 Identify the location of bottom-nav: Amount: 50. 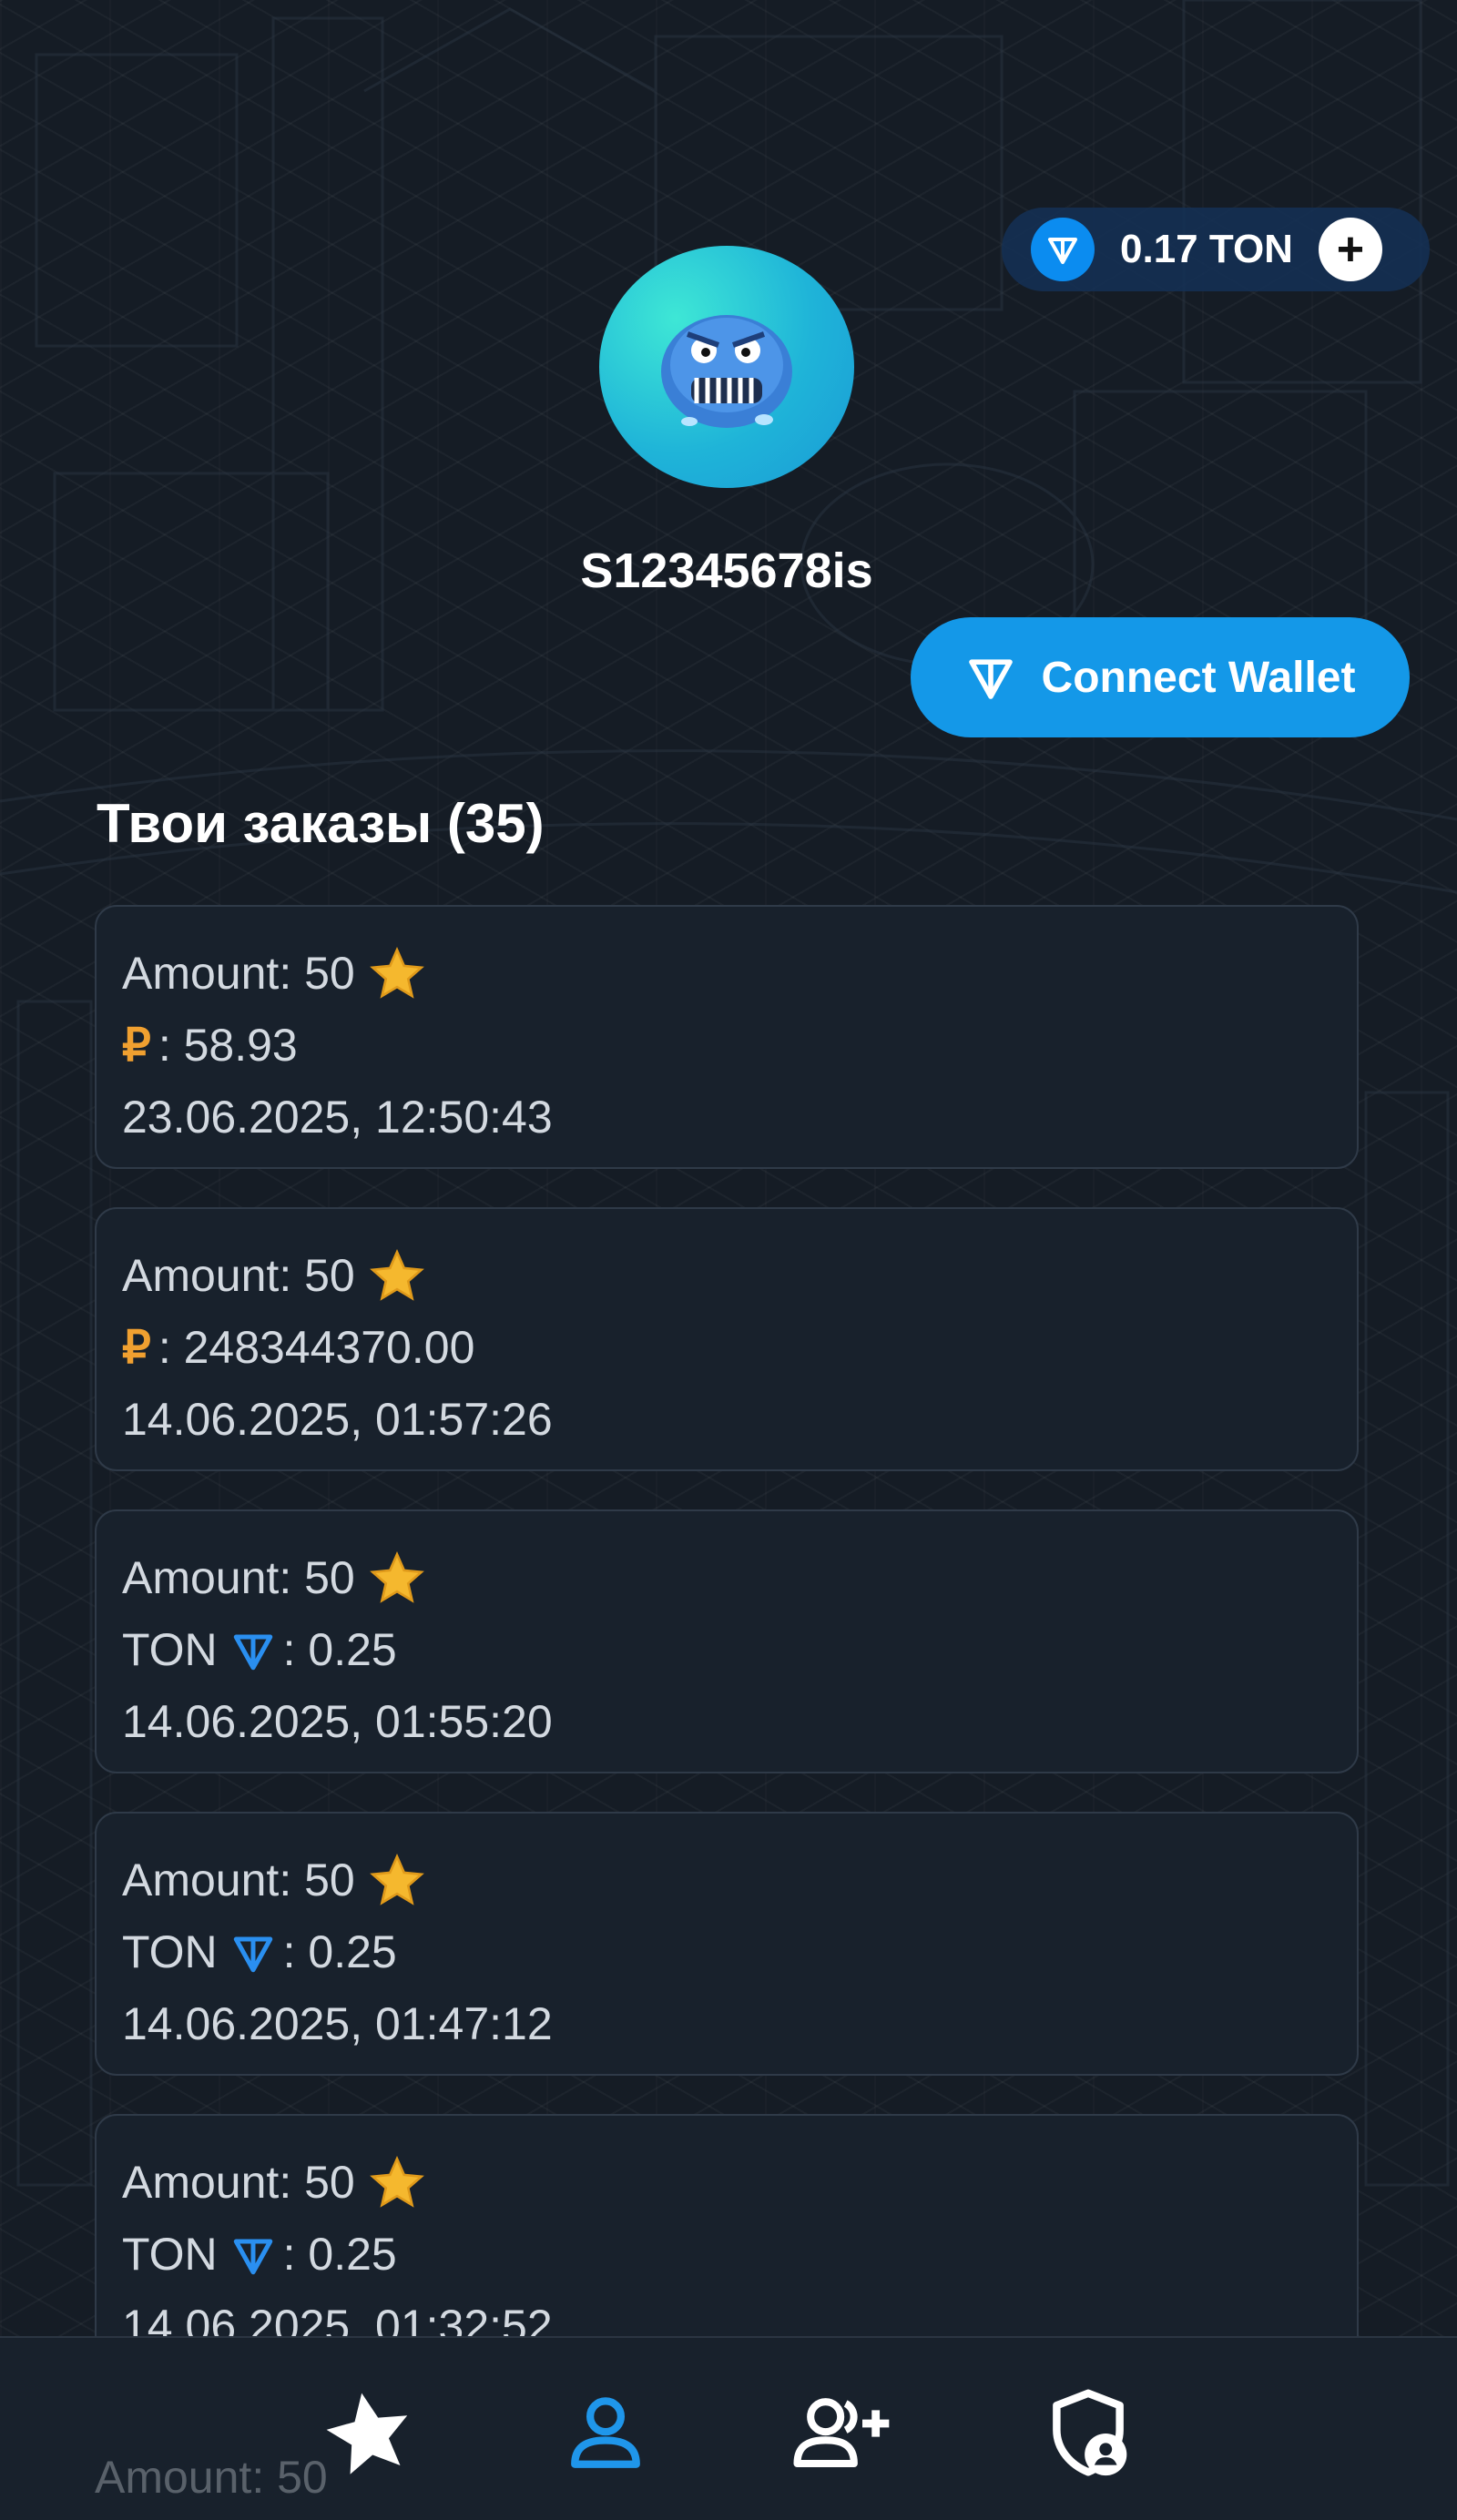
(728, 2428).